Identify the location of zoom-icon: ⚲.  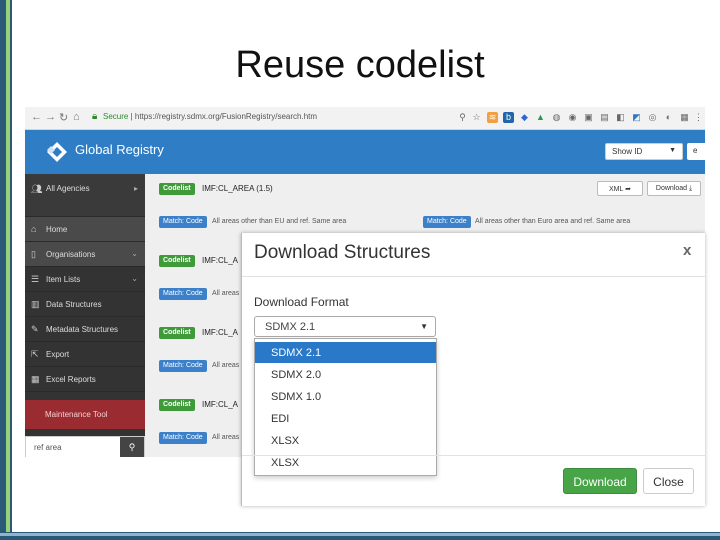
(462, 117).